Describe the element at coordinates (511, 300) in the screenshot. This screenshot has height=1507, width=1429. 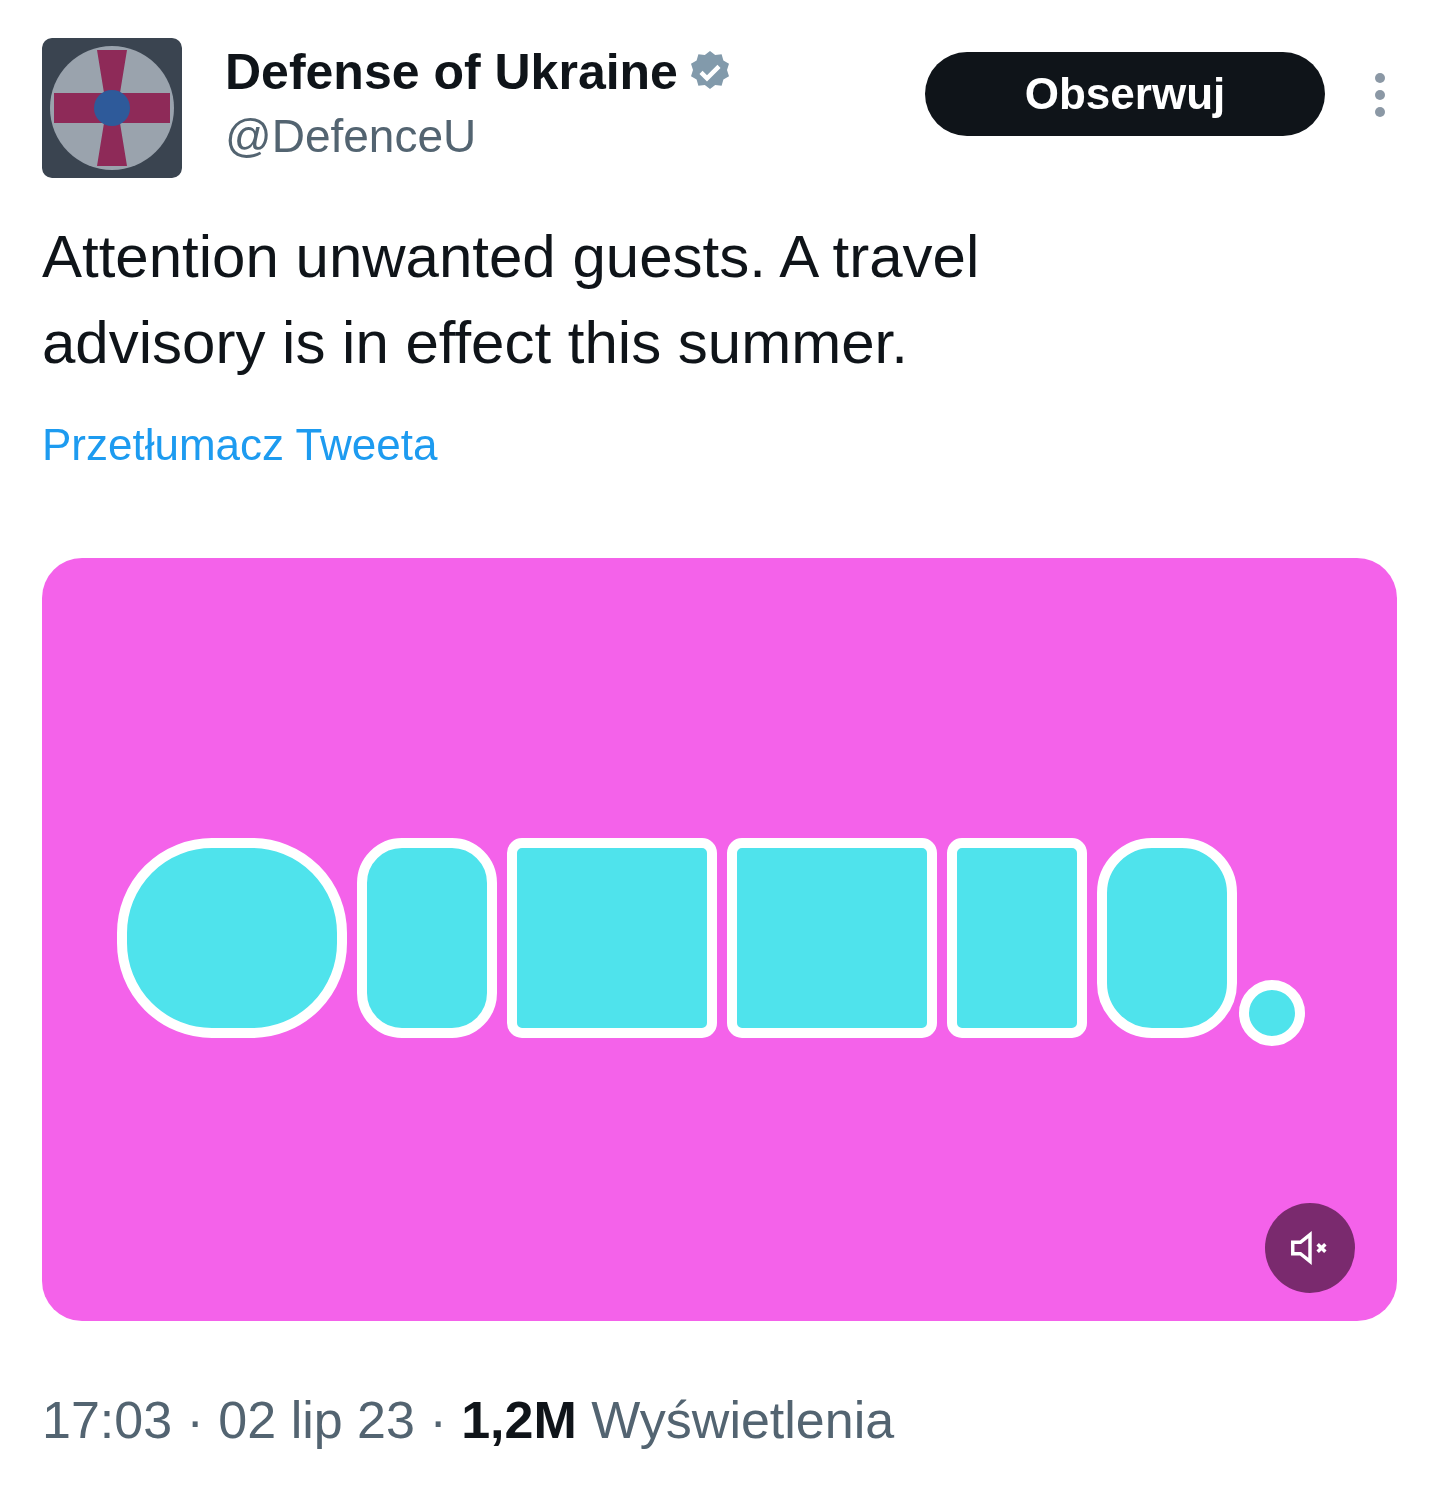
I see `tweet-text: Attention unwanted guests. A travel advisory is in effect this summer.` at that location.